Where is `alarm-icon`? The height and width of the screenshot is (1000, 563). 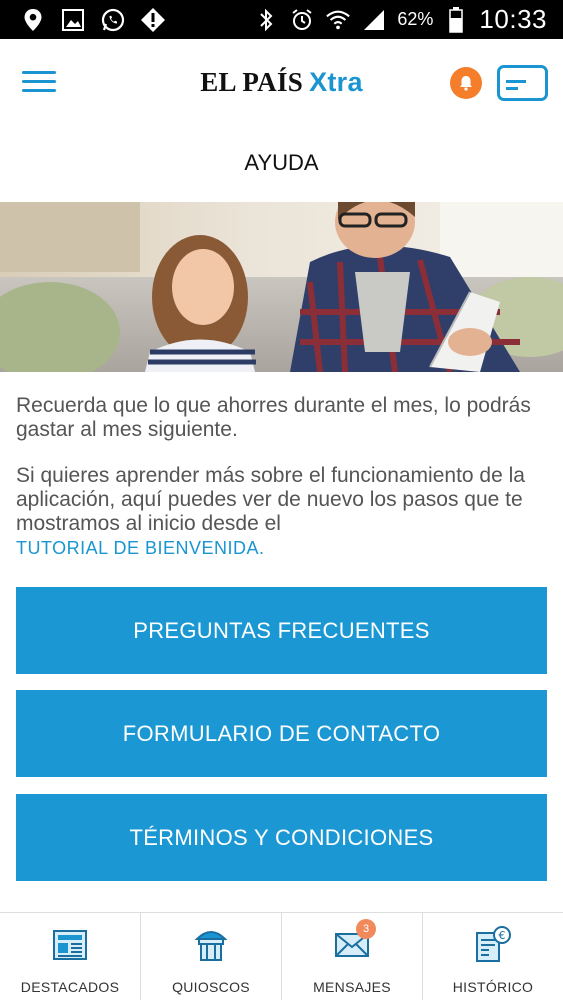 alarm-icon is located at coordinates (302, 20).